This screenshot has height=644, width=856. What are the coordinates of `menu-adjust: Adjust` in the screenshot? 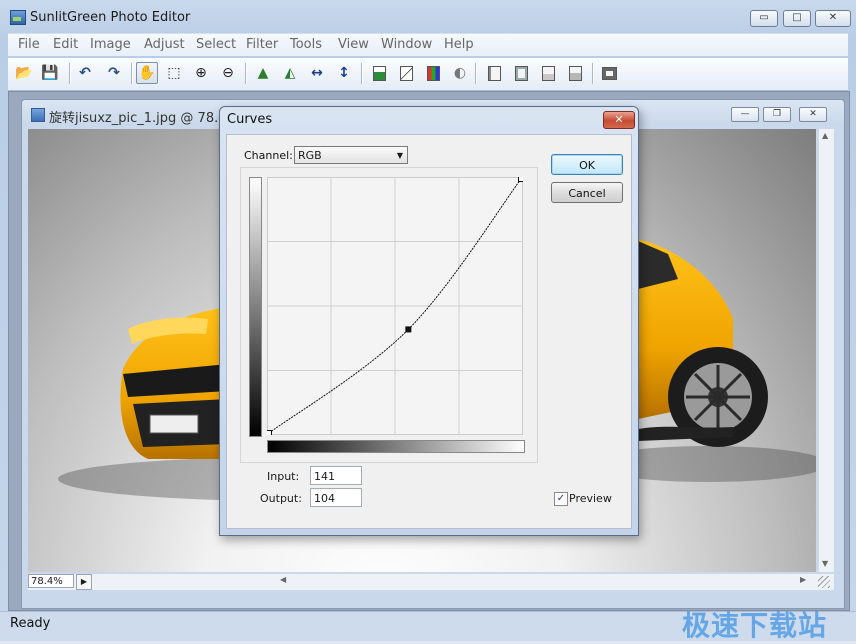 It's located at (164, 44).